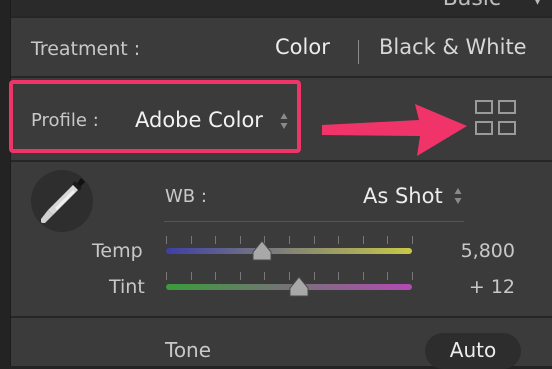 Image resolution: width=552 pixels, height=369 pixels. What do you see at coordinates (358, 52) in the screenshot?
I see `treatment-divider` at bounding box center [358, 52].